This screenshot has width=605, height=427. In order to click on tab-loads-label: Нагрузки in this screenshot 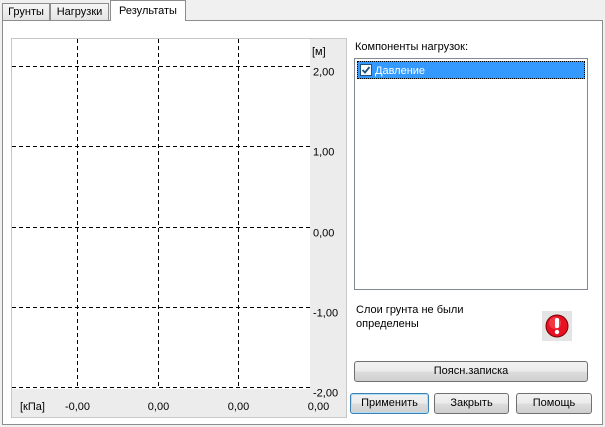, I will do `click(79, 12)`.